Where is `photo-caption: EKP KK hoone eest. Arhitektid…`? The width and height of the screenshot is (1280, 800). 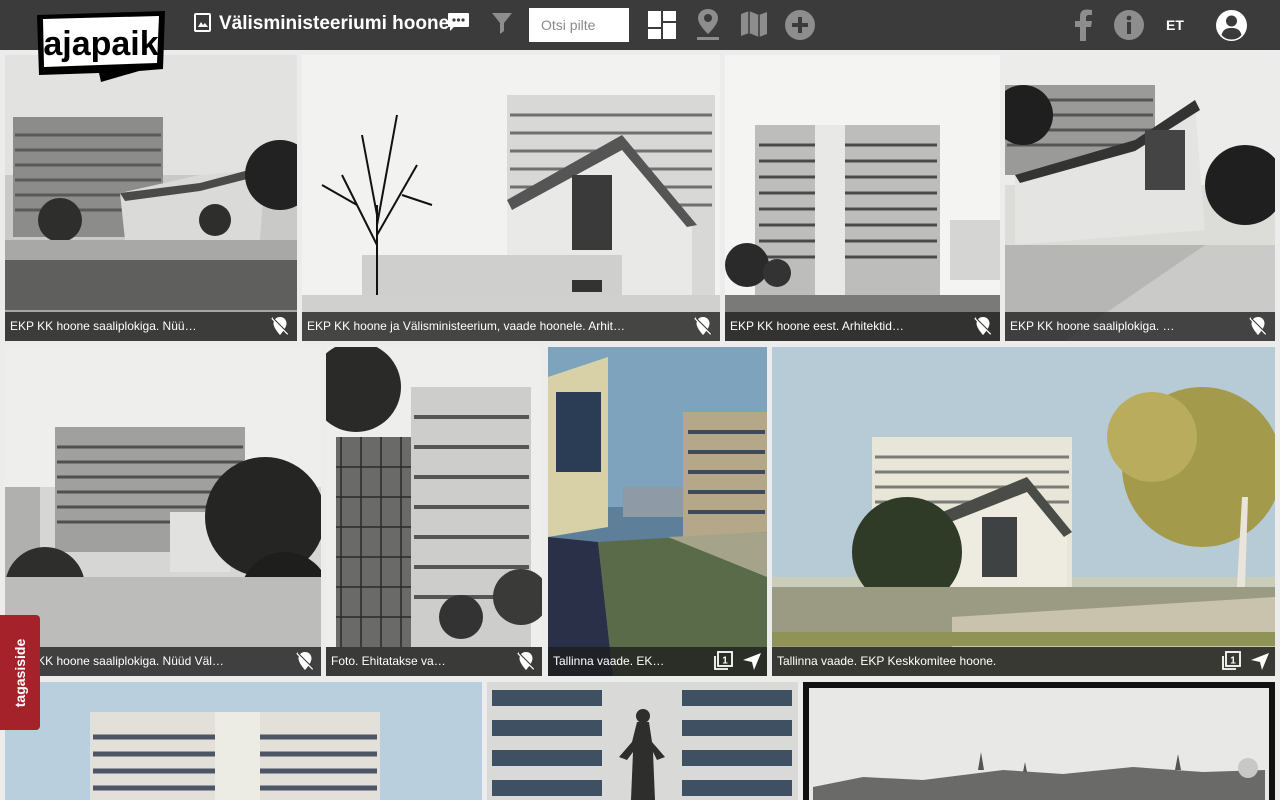 photo-caption: EKP KK hoone eest. Arhitektid… is located at coordinates (862, 326).